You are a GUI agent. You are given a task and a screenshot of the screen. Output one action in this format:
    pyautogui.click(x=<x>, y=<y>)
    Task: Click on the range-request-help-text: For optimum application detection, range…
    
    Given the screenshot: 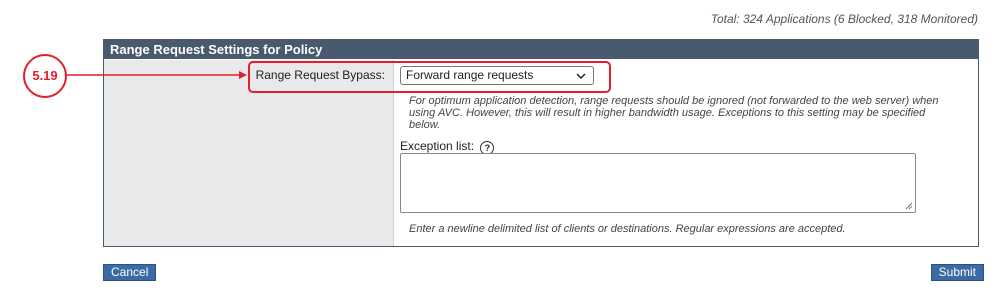 What is the action you would take?
    pyautogui.click(x=674, y=113)
    